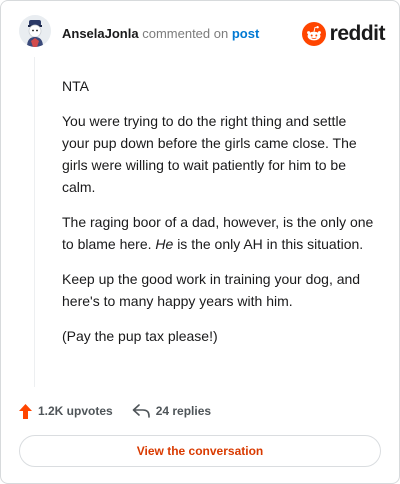  Describe the element at coordinates (245, 33) in the screenshot. I see `post-link: post` at that location.